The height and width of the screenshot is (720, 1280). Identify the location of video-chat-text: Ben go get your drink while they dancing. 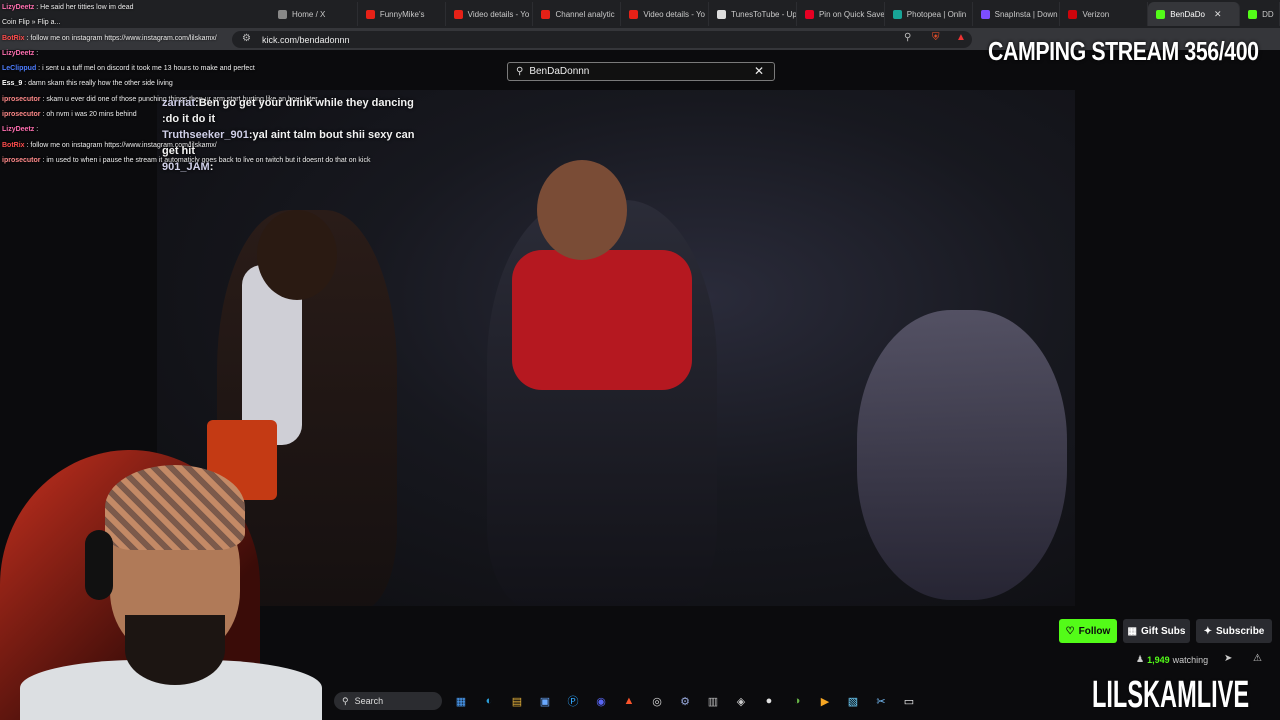
(306, 103).